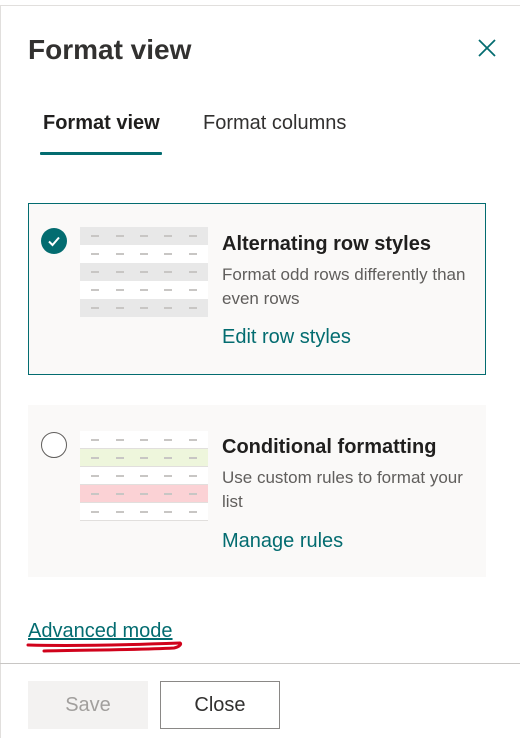 This screenshot has width=520, height=738. What do you see at coordinates (487, 48) in the screenshot?
I see `close-icon` at bounding box center [487, 48].